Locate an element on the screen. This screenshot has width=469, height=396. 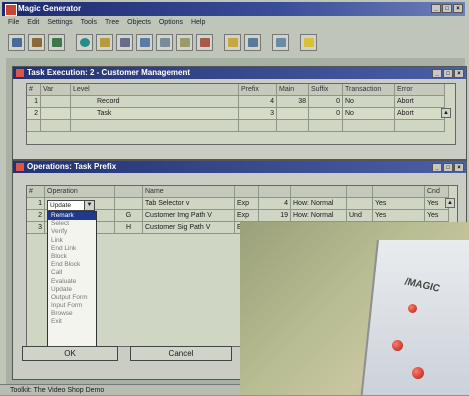
col-value is located at coordinates (275, 192).